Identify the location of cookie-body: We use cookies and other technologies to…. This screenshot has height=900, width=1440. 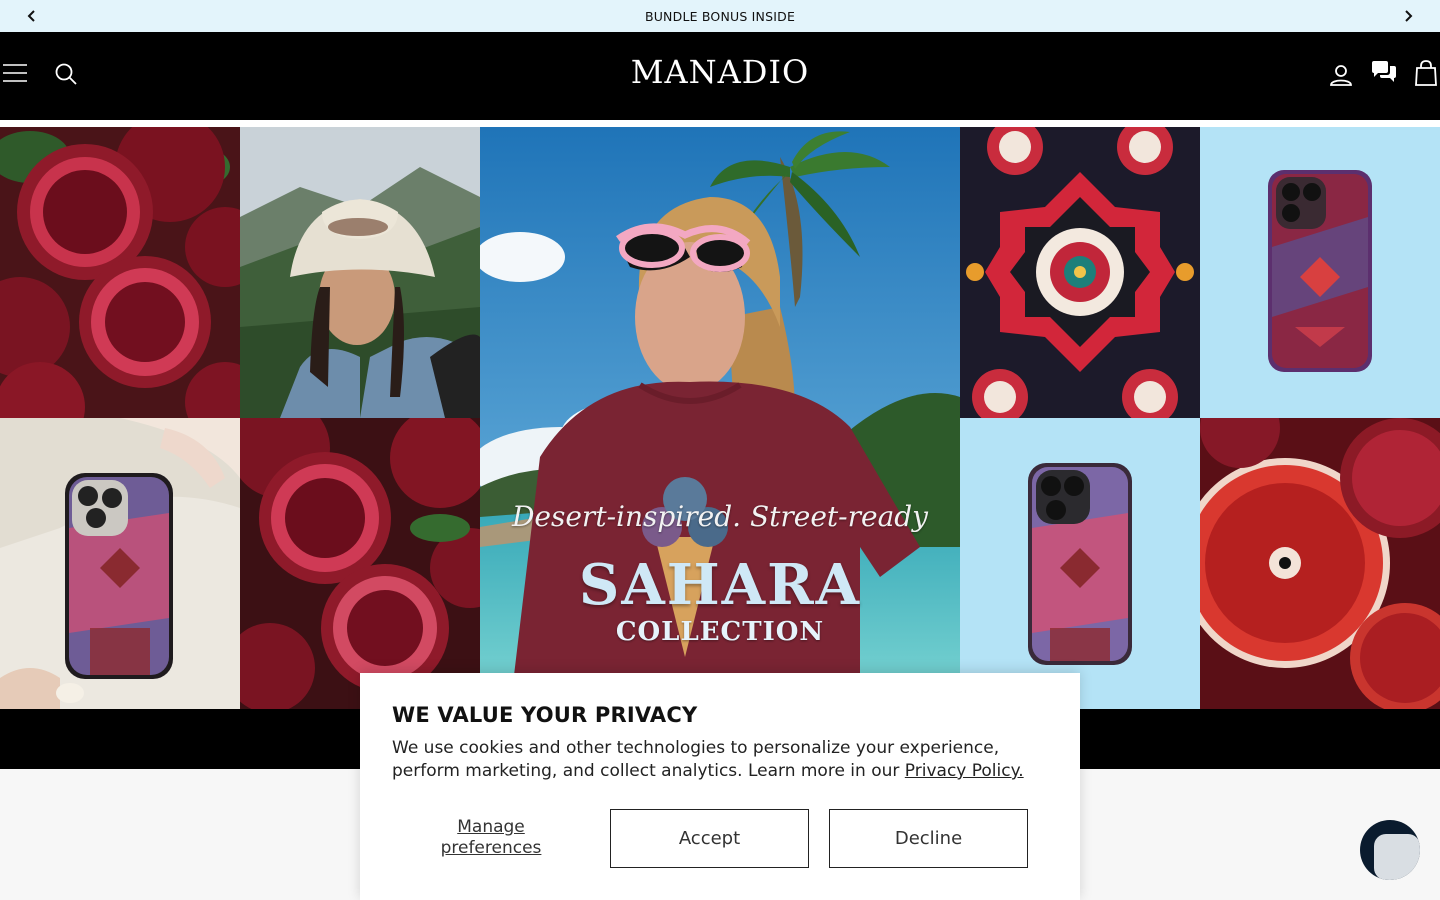
(722, 760).